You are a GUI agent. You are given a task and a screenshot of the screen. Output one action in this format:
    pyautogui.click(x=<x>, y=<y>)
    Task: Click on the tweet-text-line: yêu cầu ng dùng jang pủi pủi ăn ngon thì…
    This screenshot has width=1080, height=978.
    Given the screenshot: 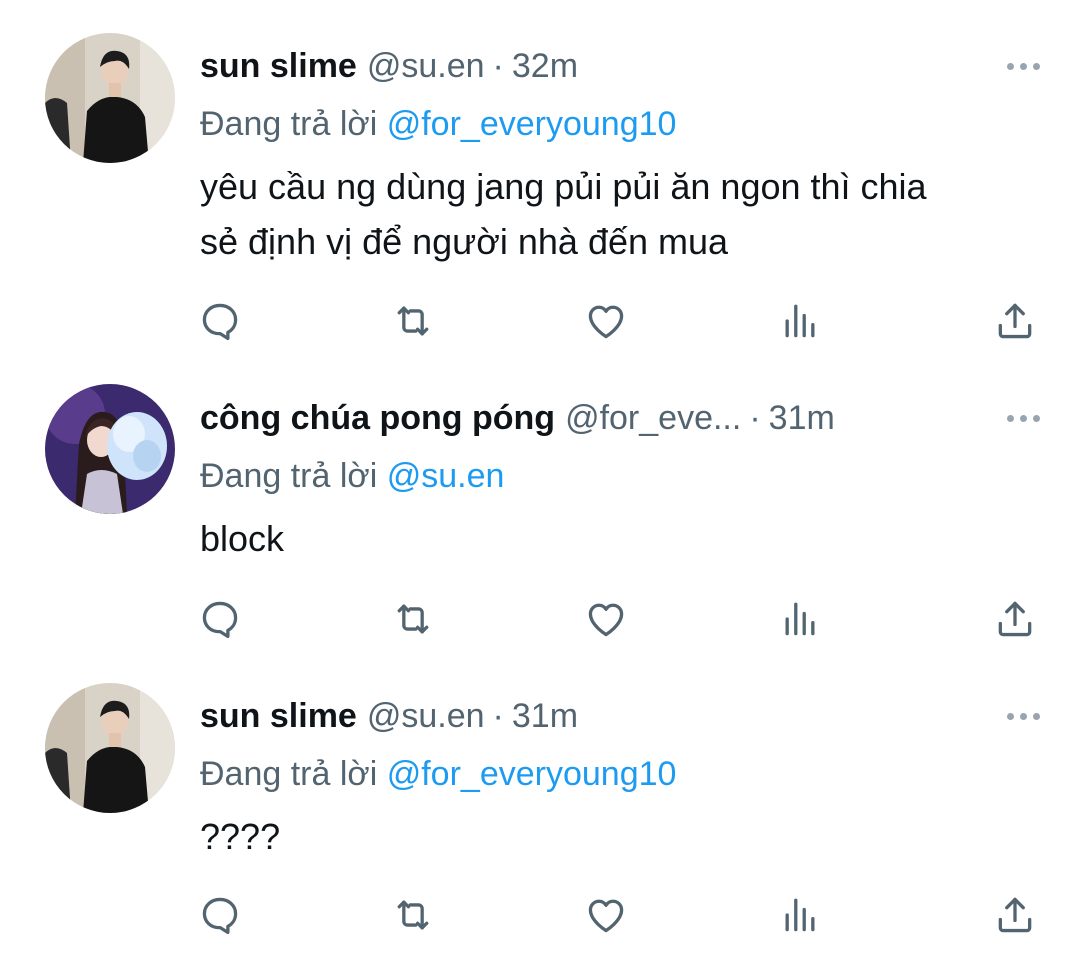 What is the action you would take?
    pyautogui.click(x=563, y=186)
    